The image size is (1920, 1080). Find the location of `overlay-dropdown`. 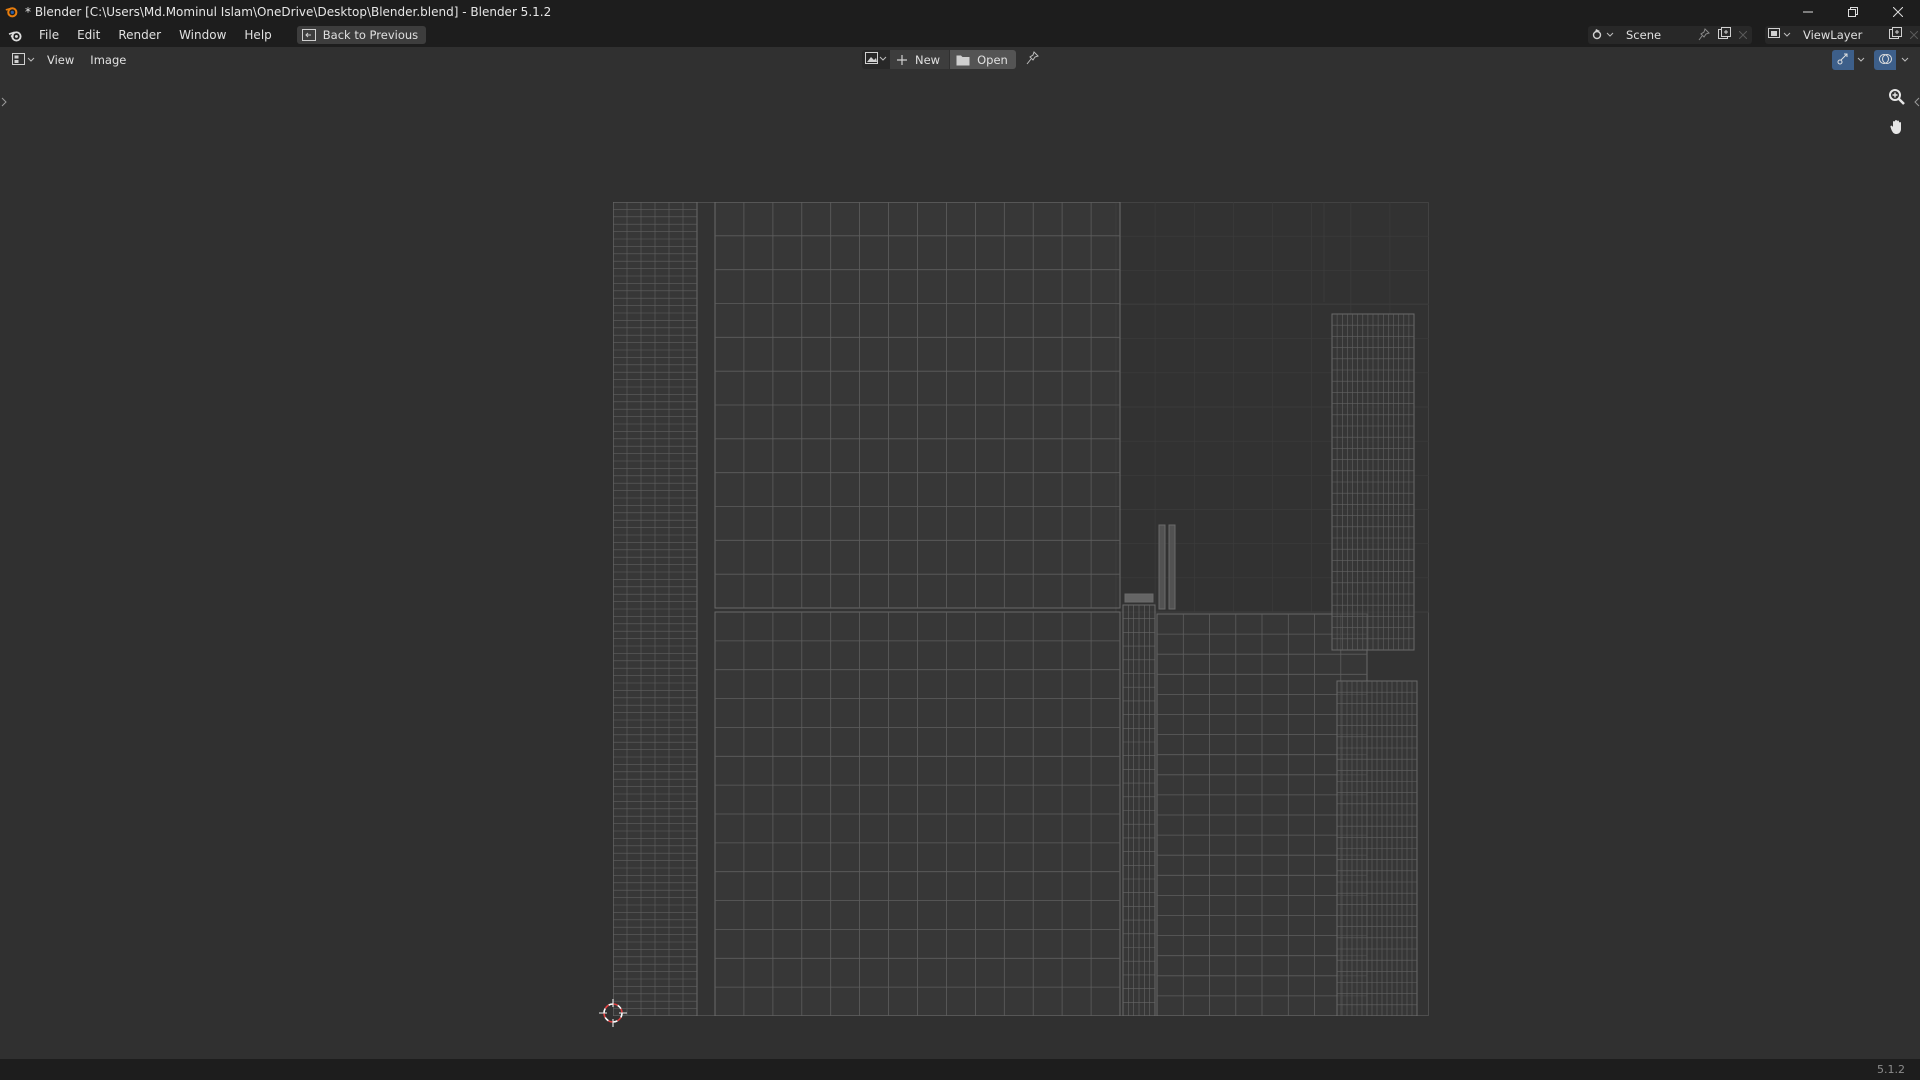

overlay-dropdown is located at coordinates (1905, 60).